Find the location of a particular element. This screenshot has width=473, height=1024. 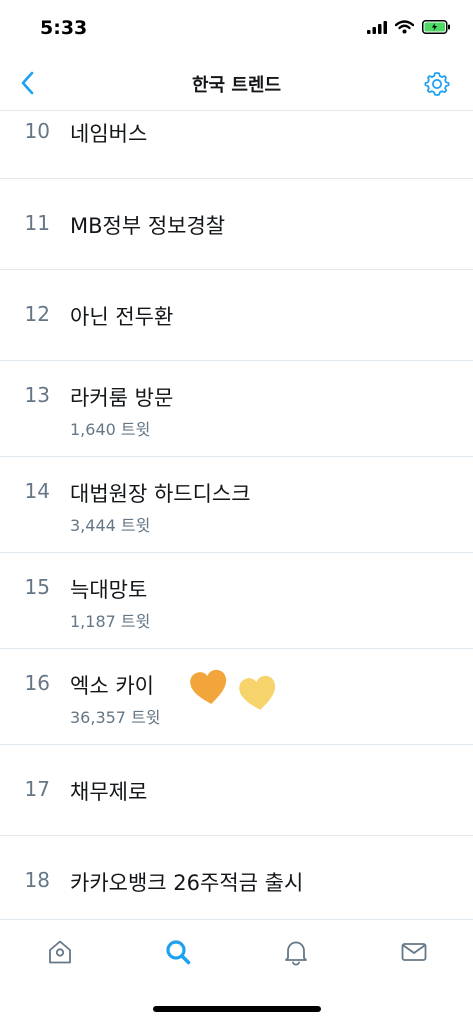

tab-notifications is located at coordinates (296, 952).